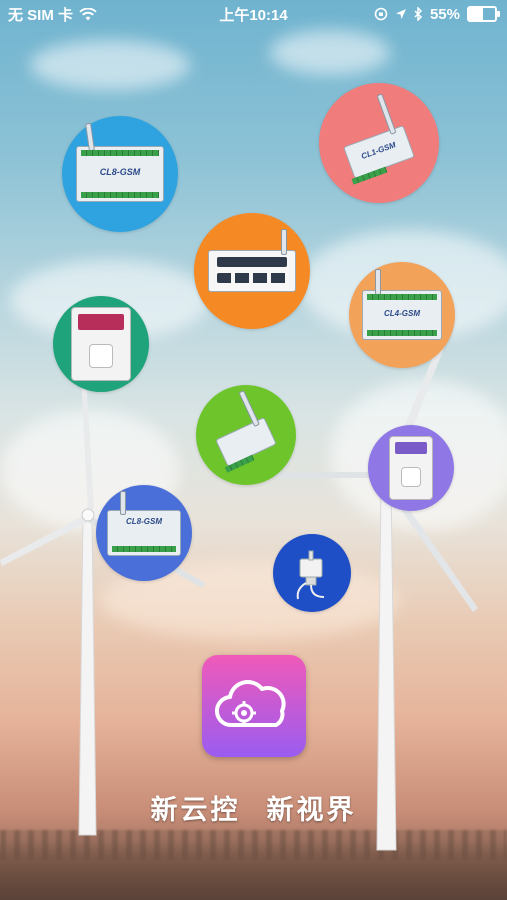 Image resolution: width=507 pixels, height=900 pixels. I want to click on device-bubble-cl4-gsm: CL4-GSM, so click(402, 315).